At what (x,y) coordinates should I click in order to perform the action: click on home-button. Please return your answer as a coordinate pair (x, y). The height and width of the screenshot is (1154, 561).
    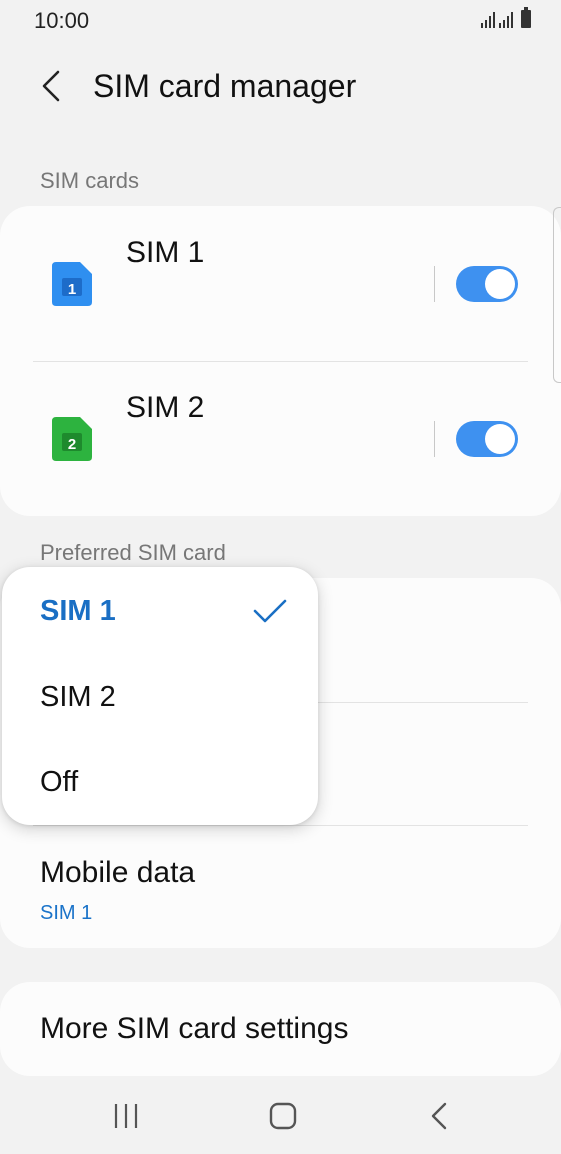
    Looking at the image, I should click on (283, 1116).